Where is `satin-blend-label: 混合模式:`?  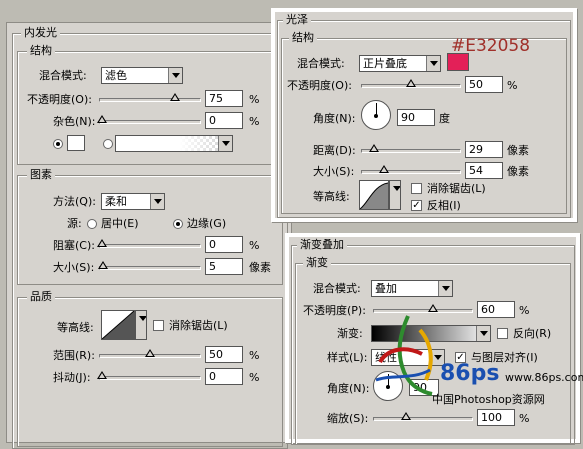 satin-blend-label: 混合模式: is located at coordinates (321, 63).